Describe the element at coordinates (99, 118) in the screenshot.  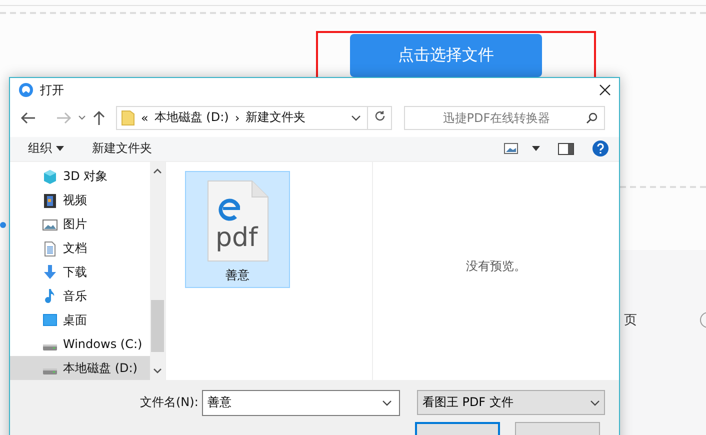
I see `up-button` at that location.